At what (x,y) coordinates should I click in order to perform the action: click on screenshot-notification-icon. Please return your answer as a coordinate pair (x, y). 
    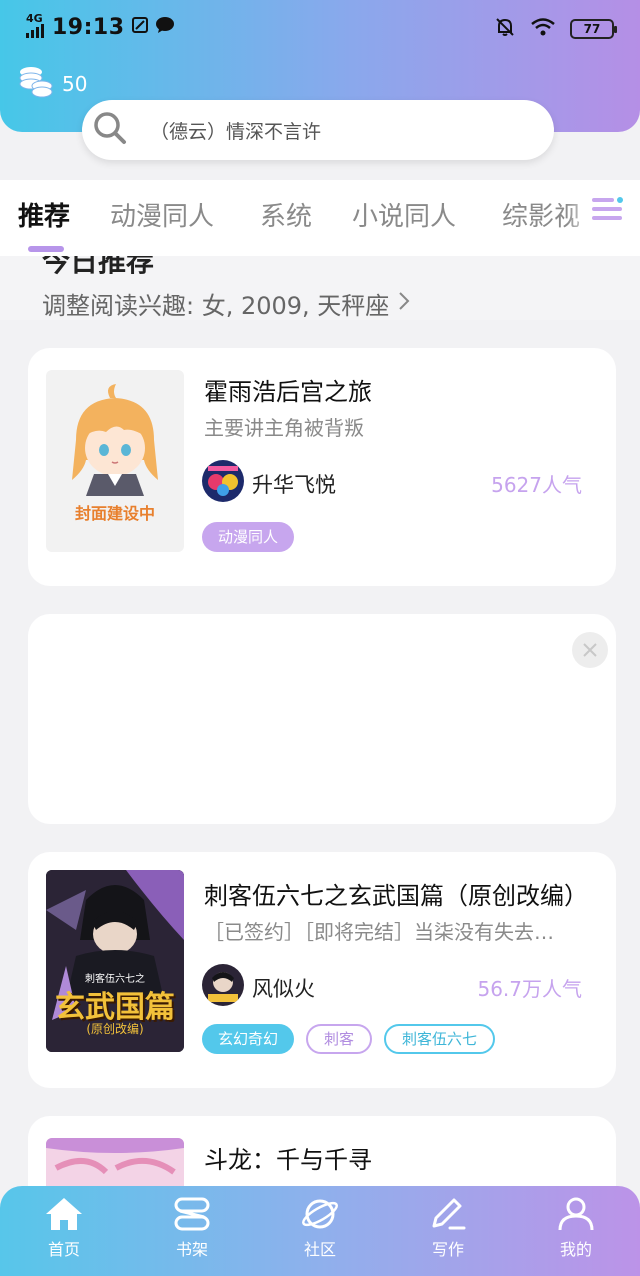
    Looking at the image, I should click on (140, 27).